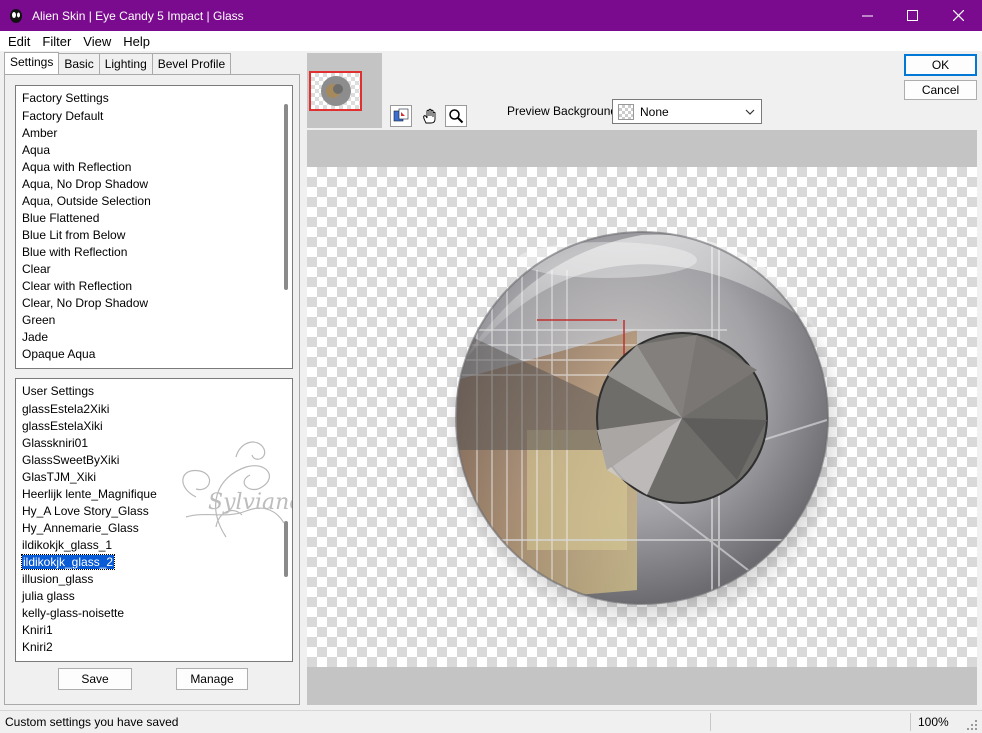 This screenshot has height=733, width=982. Describe the element at coordinates (125, 63) in the screenshot. I see `tab-lighting: Lighting` at that location.